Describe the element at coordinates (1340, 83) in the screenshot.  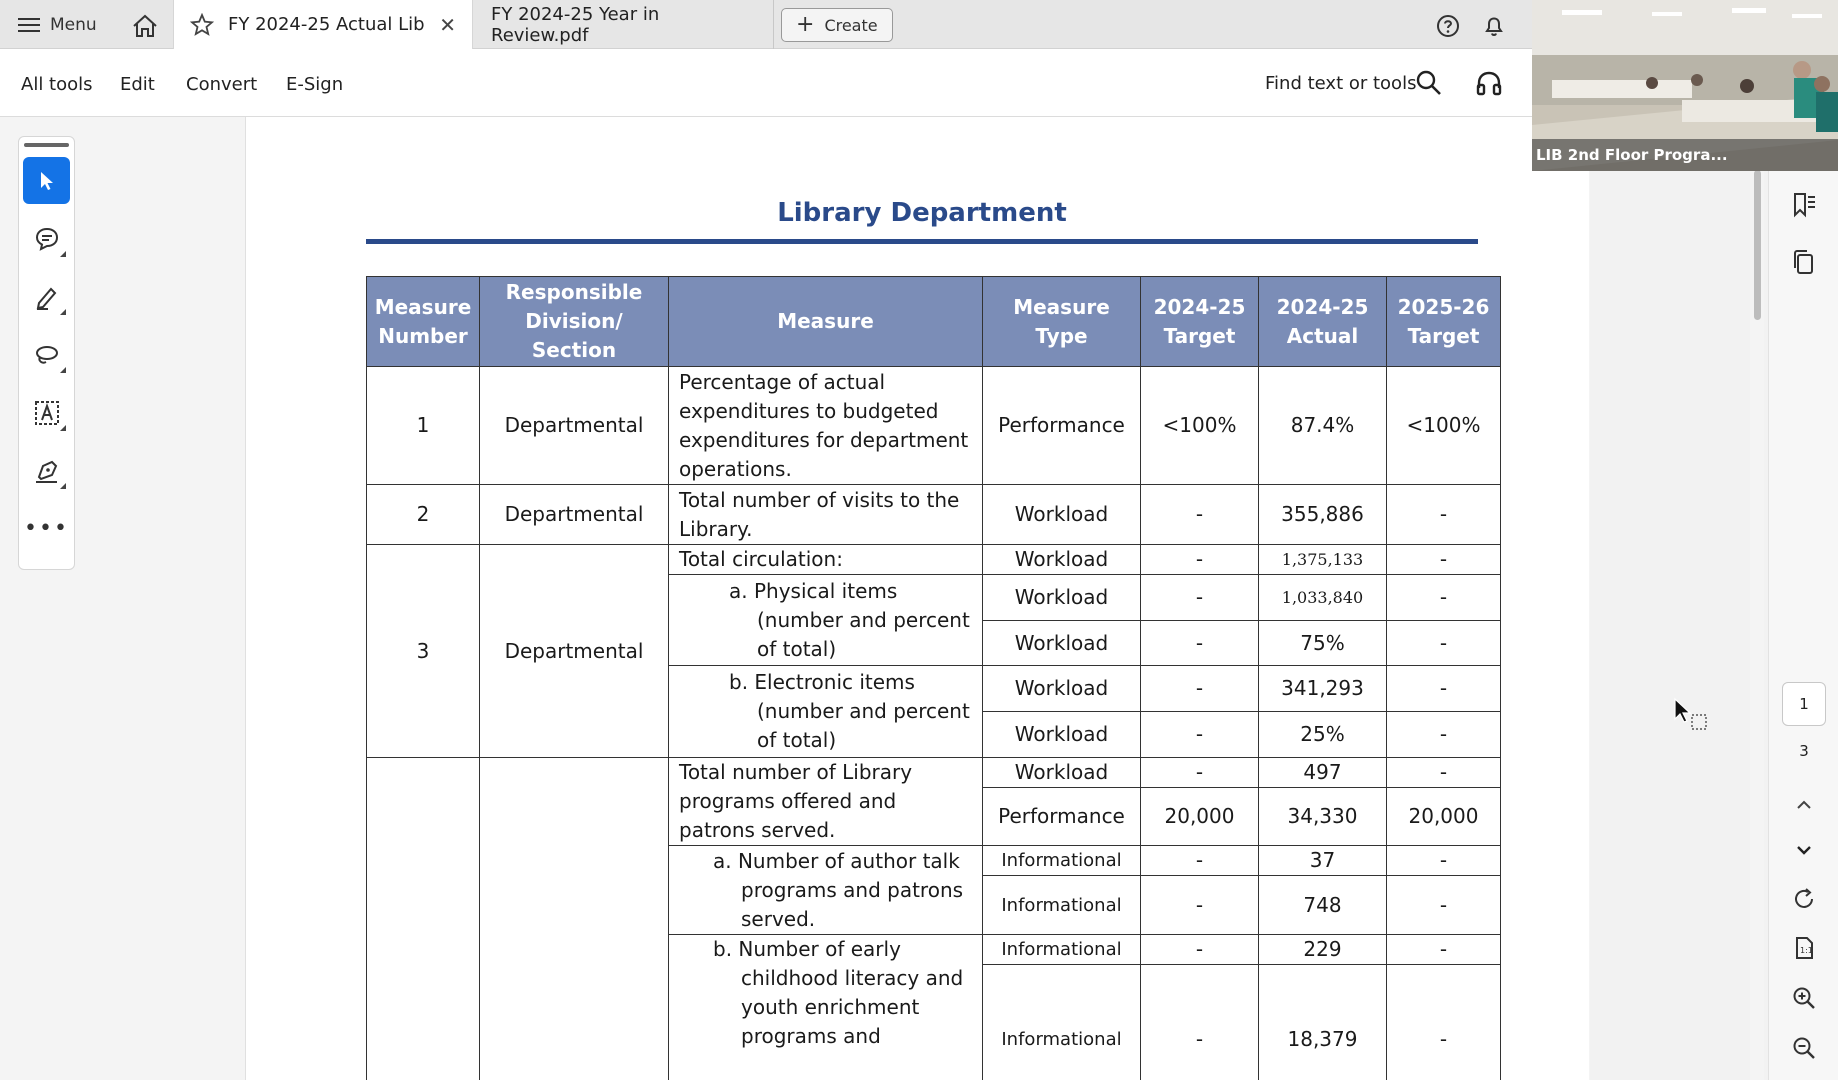
I see `find-text-or-tools: Find text or tools` at that location.